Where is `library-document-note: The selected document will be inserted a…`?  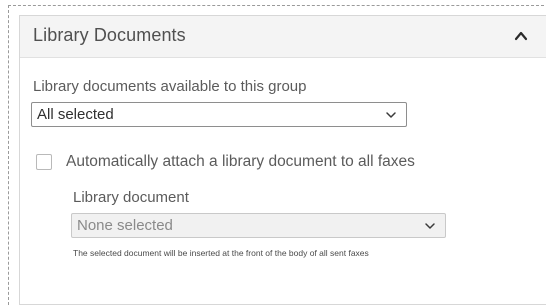
library-document-note: The selected document will be inserted a… is located at coordinates (221, 253).